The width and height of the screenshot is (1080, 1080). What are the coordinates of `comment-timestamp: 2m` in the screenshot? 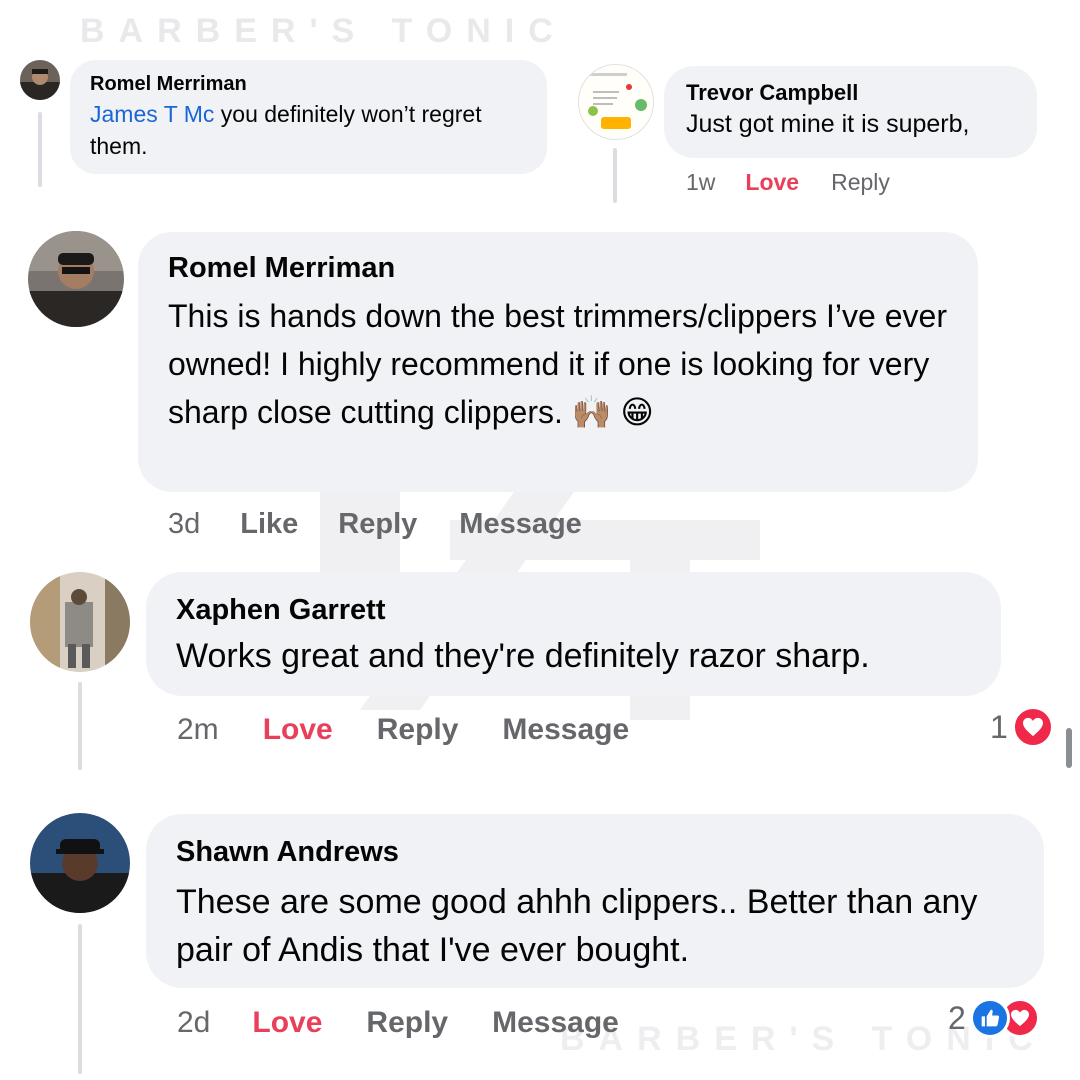 It's located at (198, 730).